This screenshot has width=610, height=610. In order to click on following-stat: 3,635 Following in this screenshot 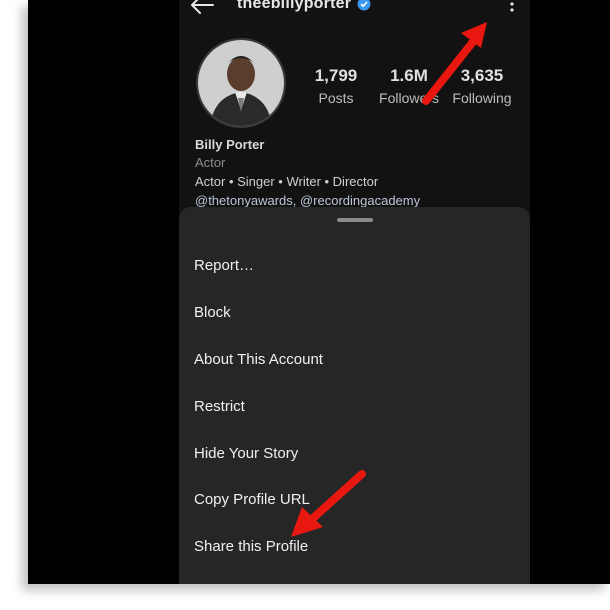, I will do `click(482, 86)`.